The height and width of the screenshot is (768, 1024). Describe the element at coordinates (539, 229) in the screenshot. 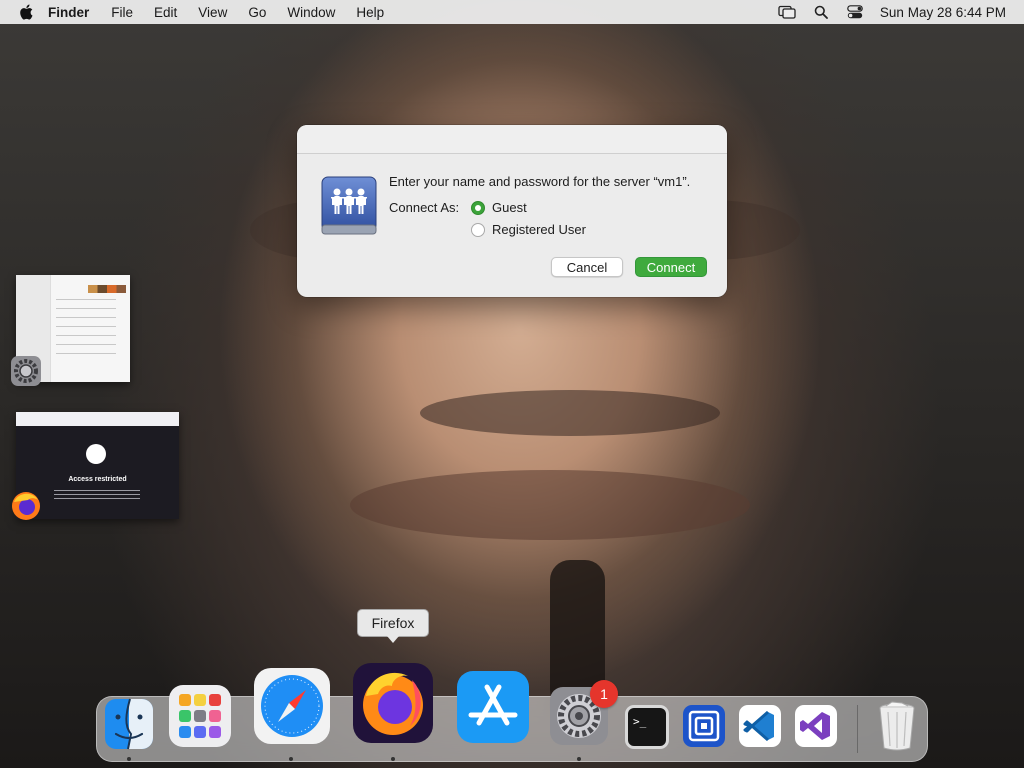

I see `radio-registered-user-label: Registered User` at that location.